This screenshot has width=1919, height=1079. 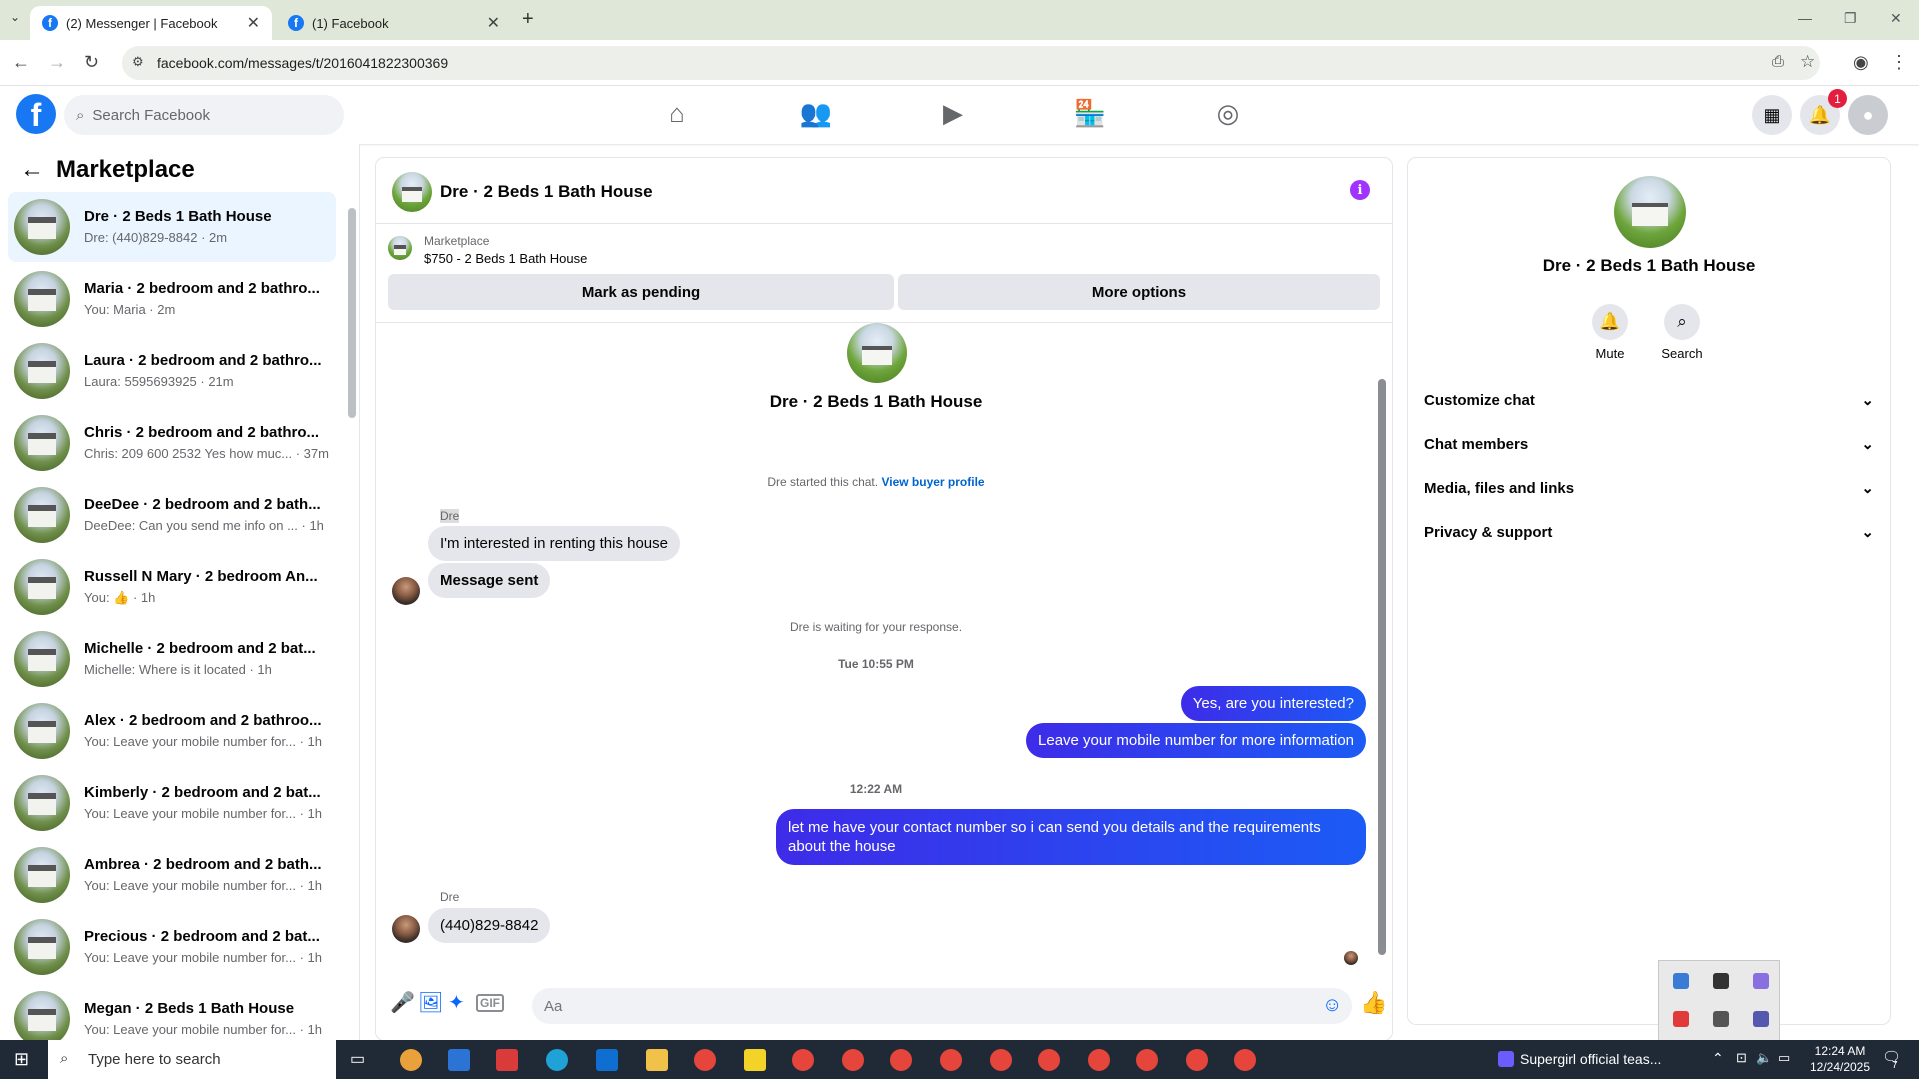 I want to click on restore-icon: ❐, so click(x=1850, y=18).